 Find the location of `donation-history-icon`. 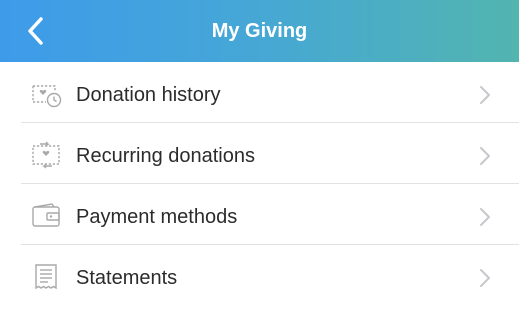

donation-history-icon is located at coordinates (47, 96).